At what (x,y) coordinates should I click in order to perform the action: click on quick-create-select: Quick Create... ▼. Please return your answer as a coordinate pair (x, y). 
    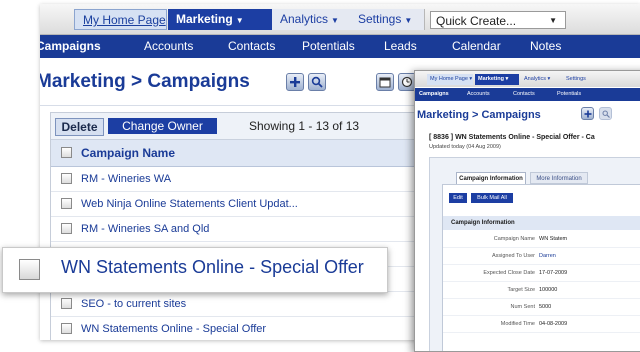
    Looking at the image, I should click on (498, 20).